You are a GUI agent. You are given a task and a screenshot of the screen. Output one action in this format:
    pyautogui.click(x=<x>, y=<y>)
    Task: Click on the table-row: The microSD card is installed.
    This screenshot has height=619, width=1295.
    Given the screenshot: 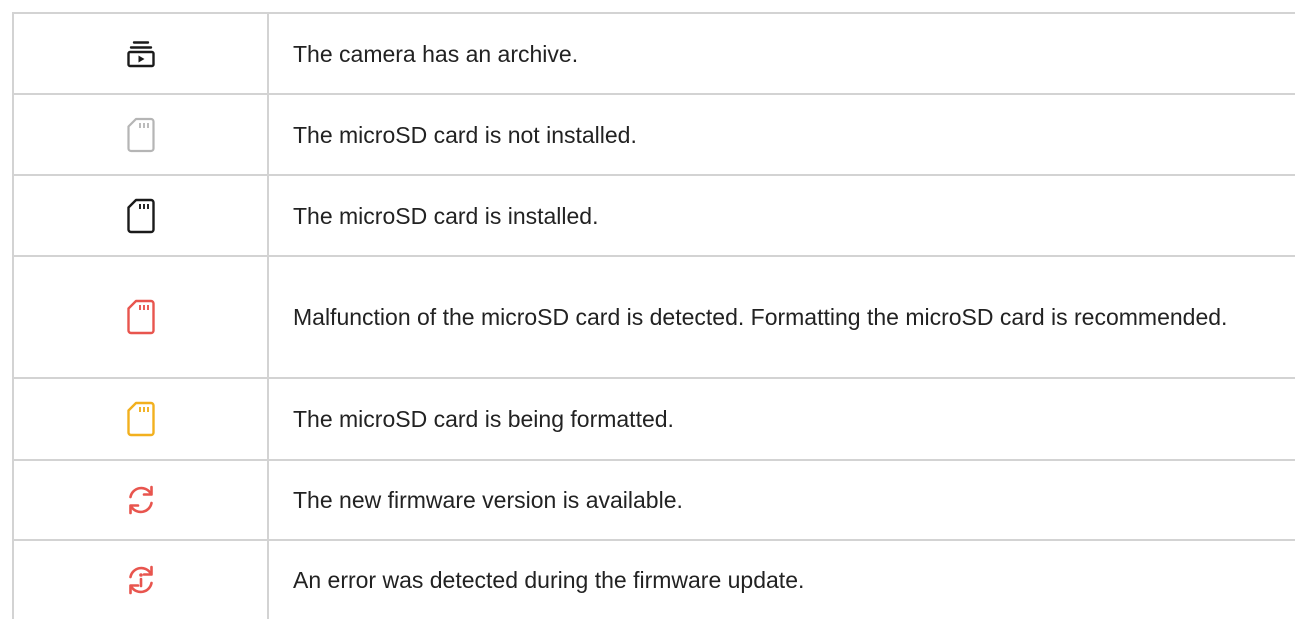 What is the action you would take?
    pyautogui.click(x=654, y=216)
    